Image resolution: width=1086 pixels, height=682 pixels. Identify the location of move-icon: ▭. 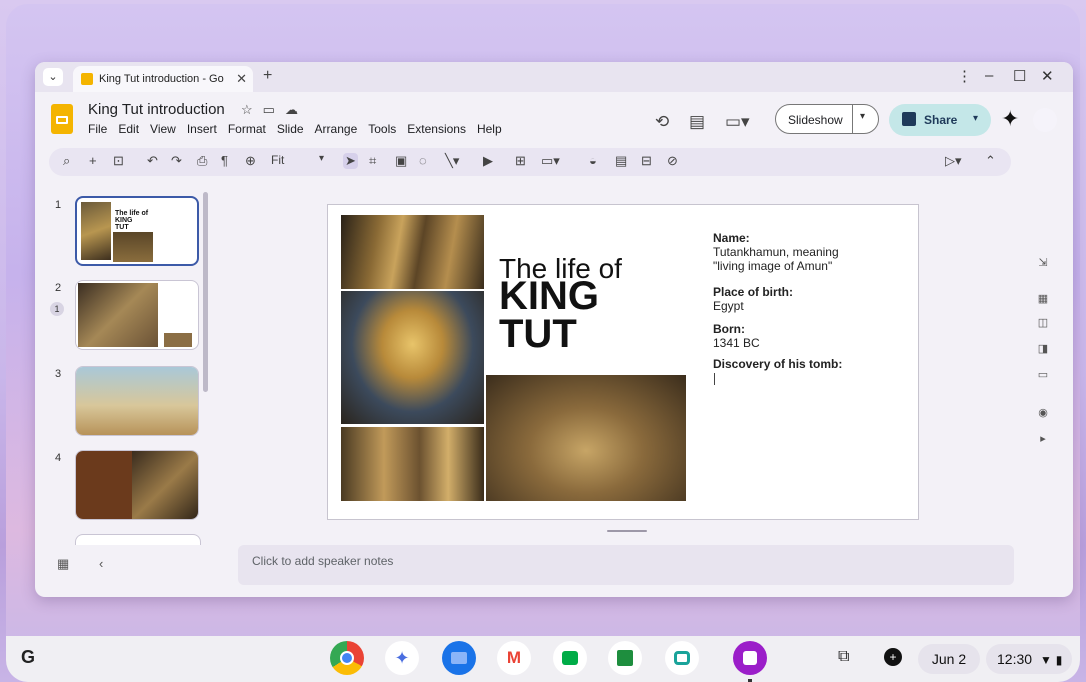
(274, 109).